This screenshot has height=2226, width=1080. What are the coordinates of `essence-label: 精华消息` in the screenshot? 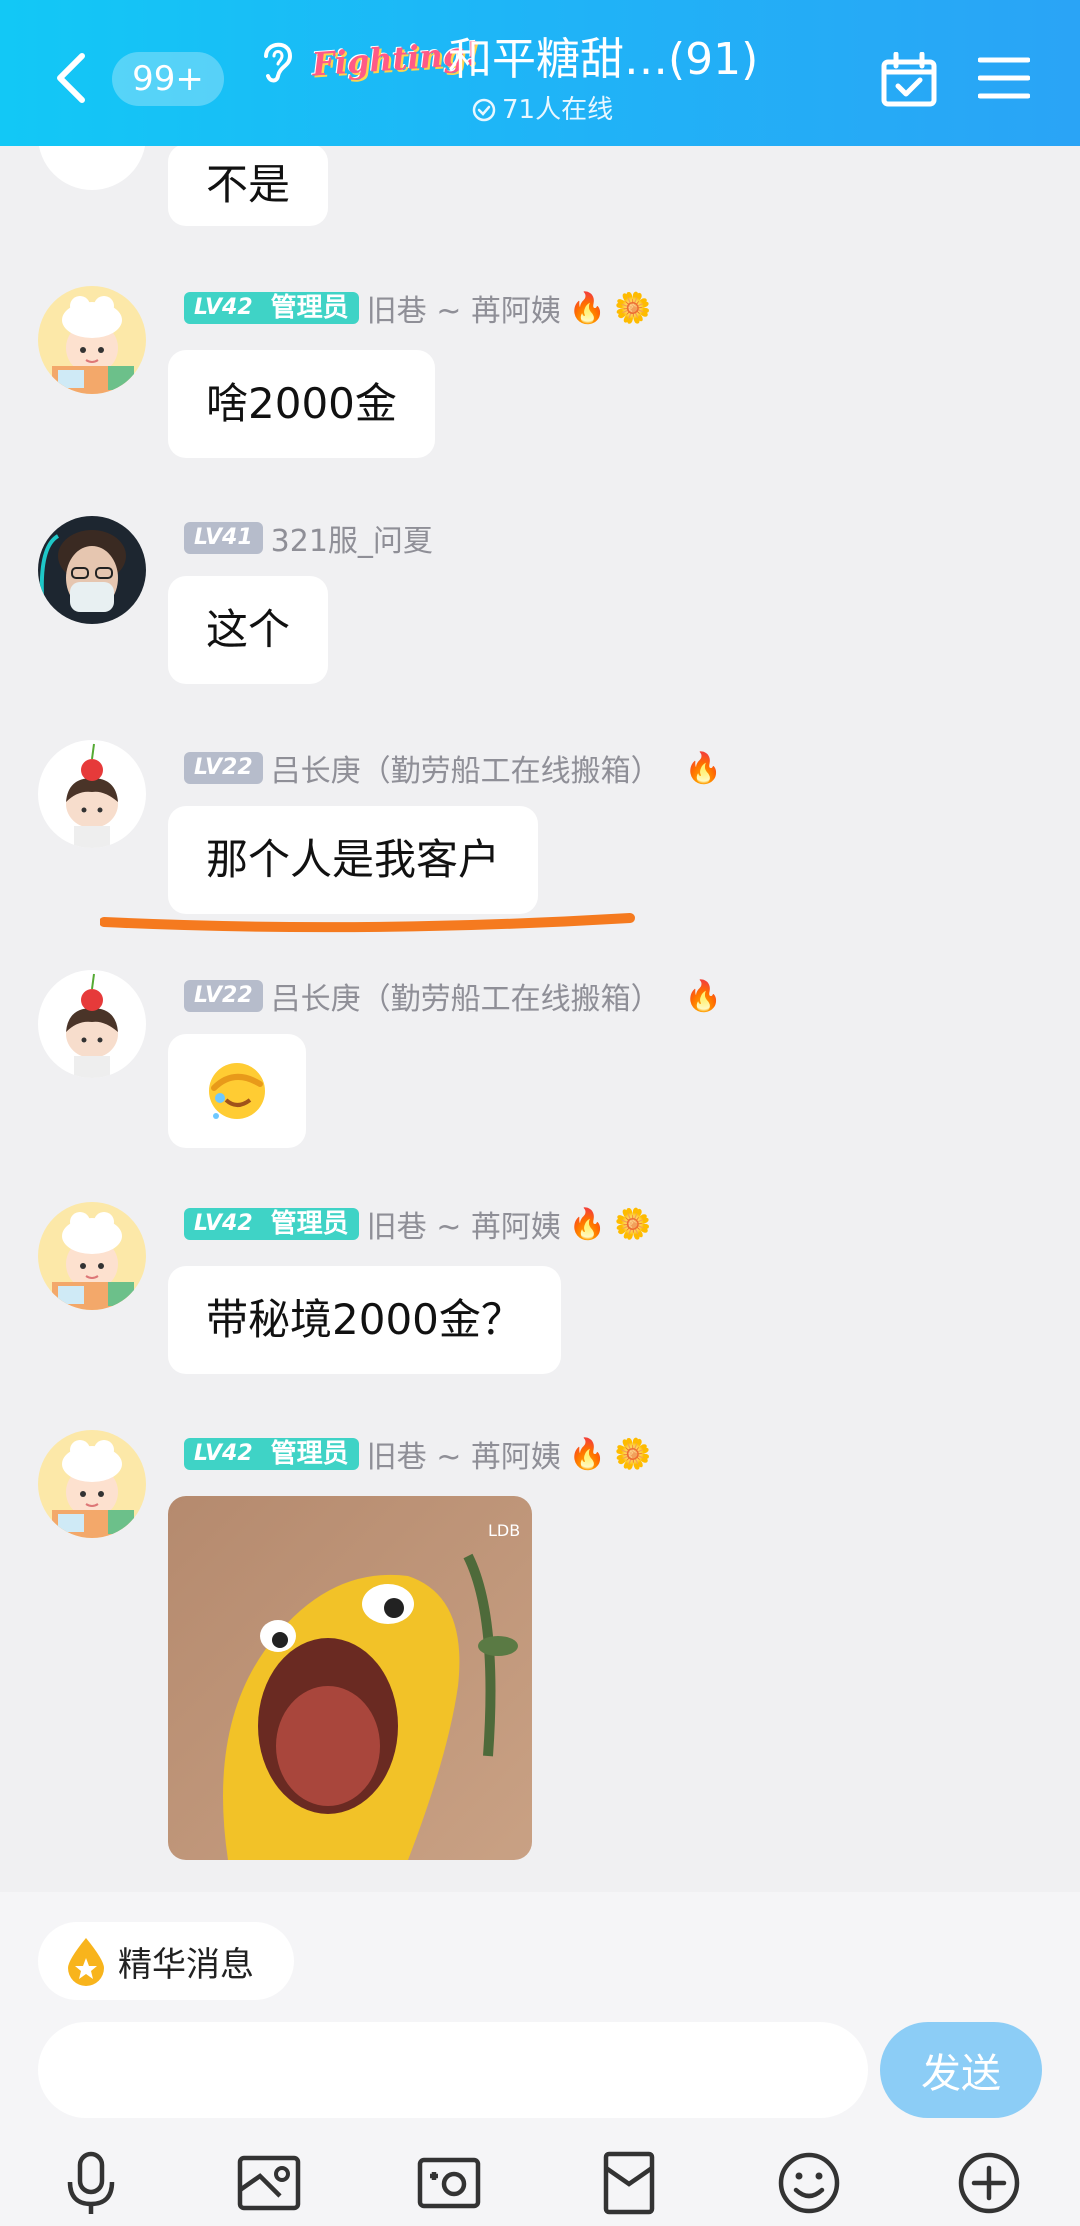 It's located at (186, 1964).